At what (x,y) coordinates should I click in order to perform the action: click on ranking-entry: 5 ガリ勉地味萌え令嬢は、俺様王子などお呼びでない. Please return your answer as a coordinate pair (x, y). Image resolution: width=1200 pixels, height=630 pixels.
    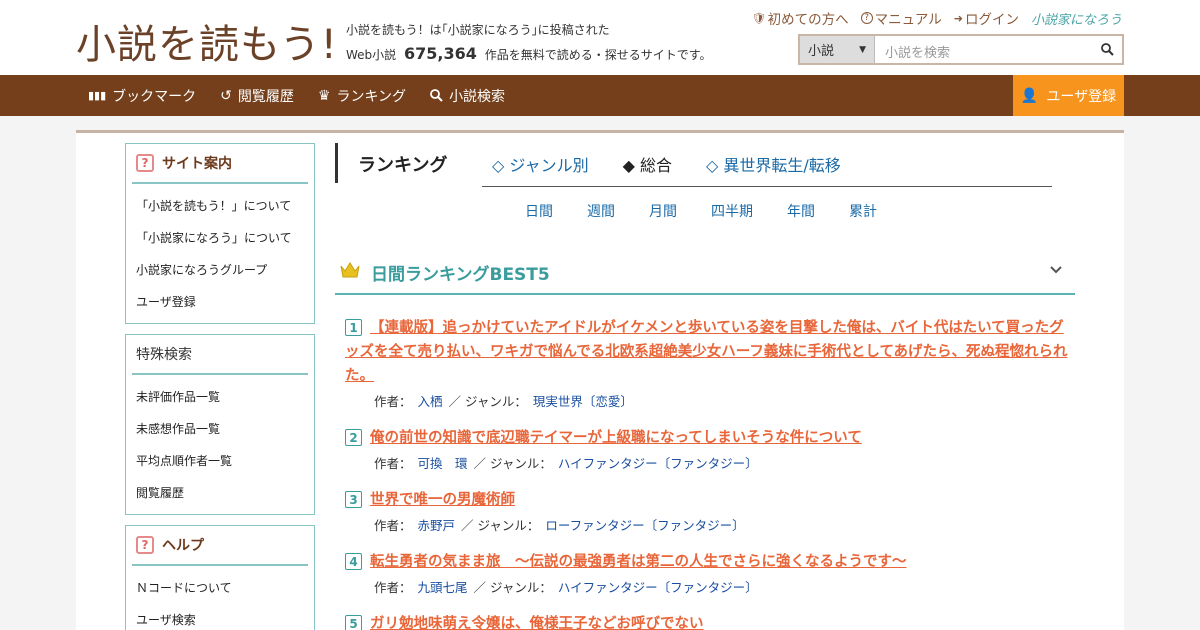
    Looking at the image, I should click on (710, 621).